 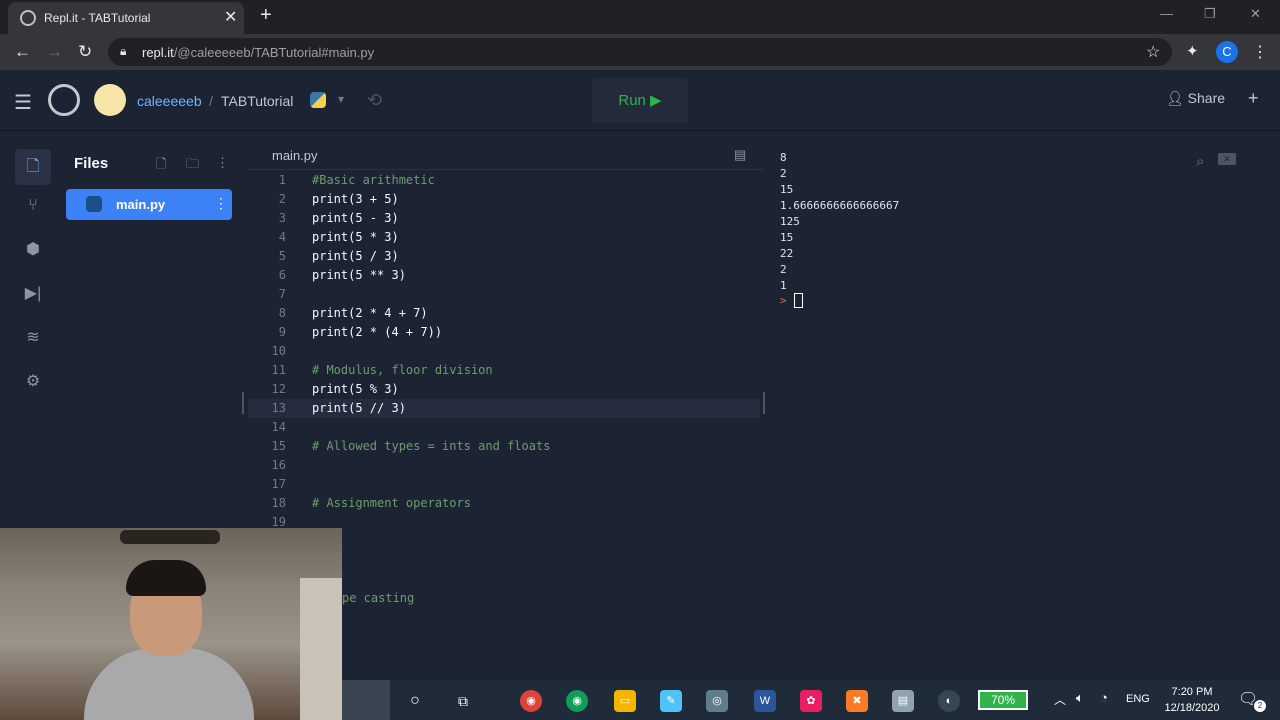 What do you see at coordinates (740, 155) in the screenshot?
I see `format-code-icon: ▤` at bounding box center [740, 155].